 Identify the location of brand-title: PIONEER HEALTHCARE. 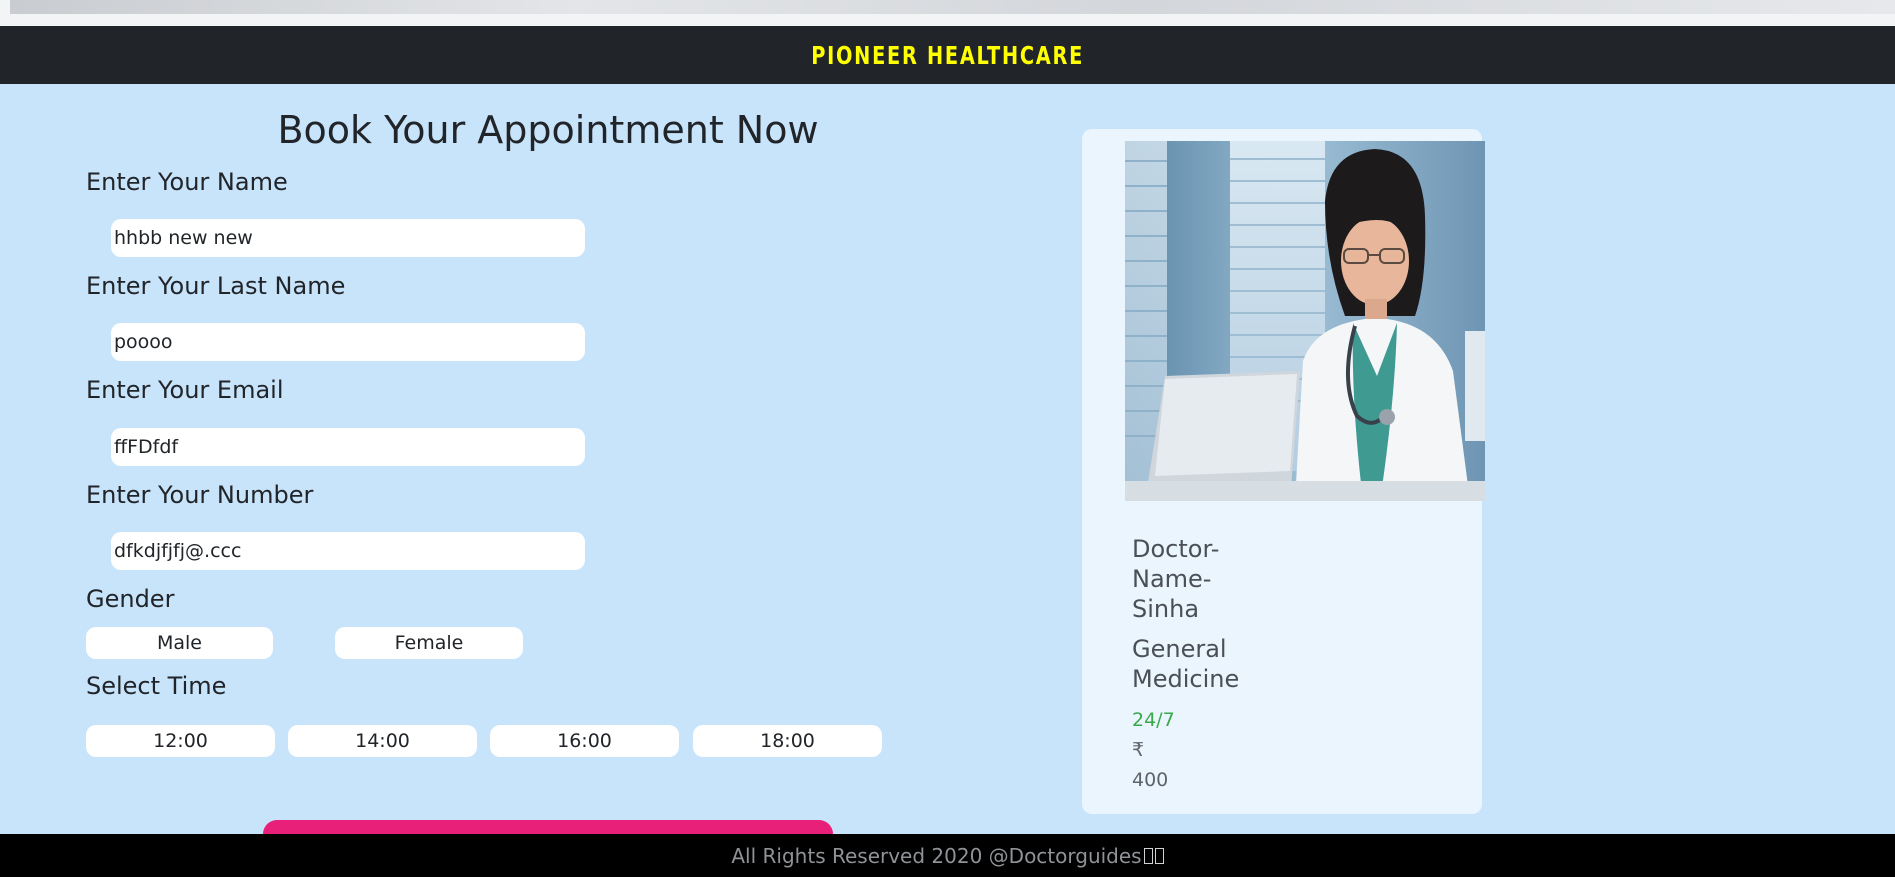
(947, 55).